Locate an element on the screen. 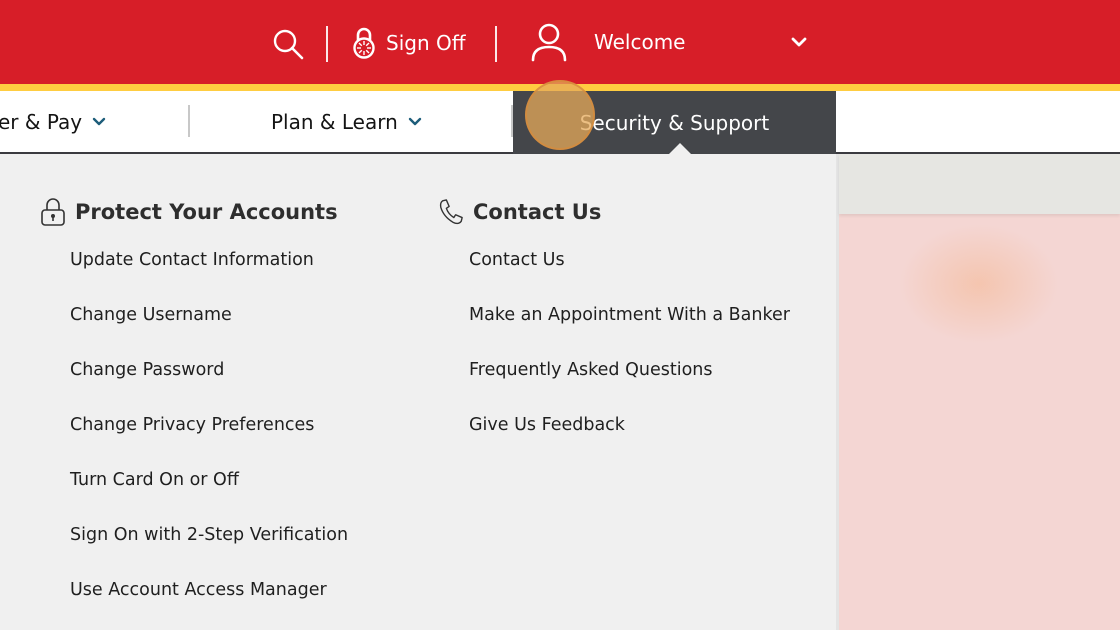 The image size is (1120, 630). menu-link-change-username: Change Username is located at coordinates (209, 314).